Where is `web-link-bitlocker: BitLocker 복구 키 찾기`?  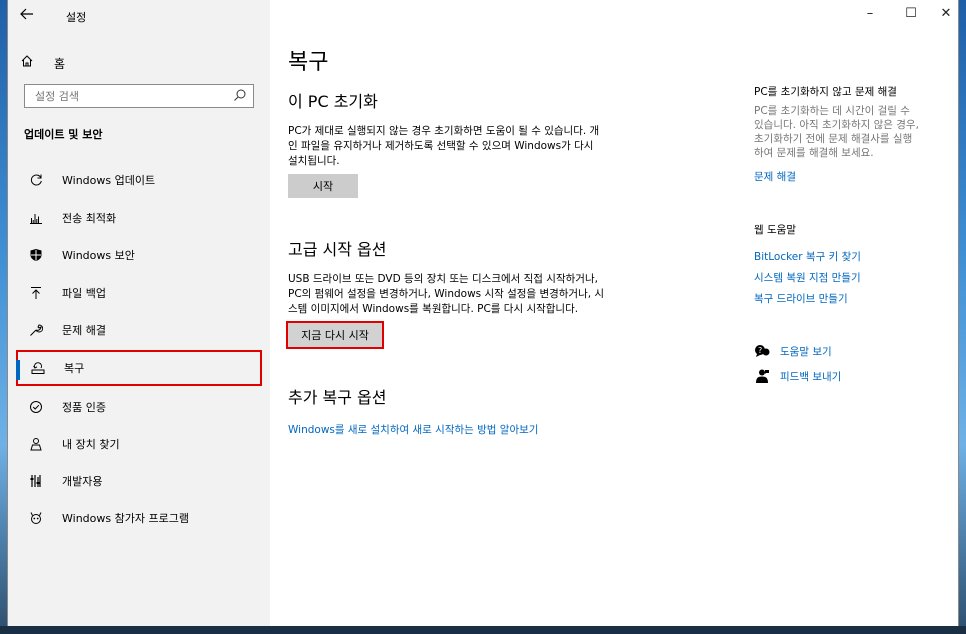 web-link-bitlocker: BitLocker 복구 키 찾기 is located at coordinates (807, 256).